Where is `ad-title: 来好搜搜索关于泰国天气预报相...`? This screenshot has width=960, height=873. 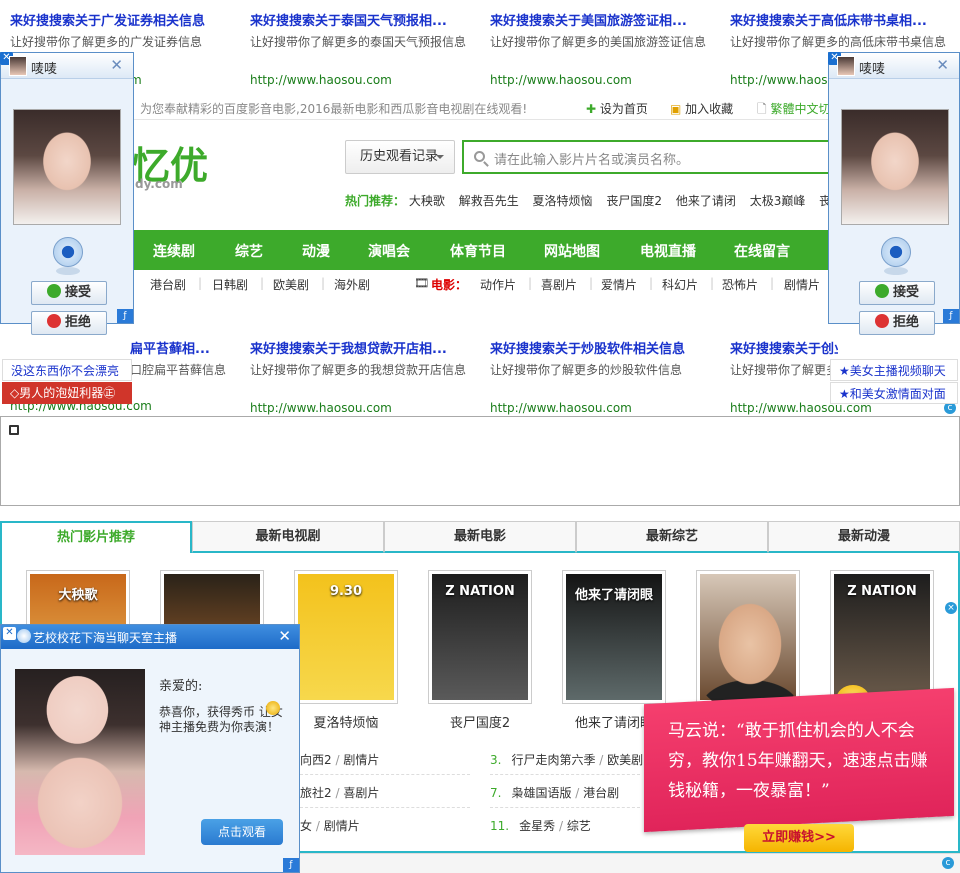
ad-title: 来好搜搜索关于泰国天气预报相... is located at coordinates (362, 19).